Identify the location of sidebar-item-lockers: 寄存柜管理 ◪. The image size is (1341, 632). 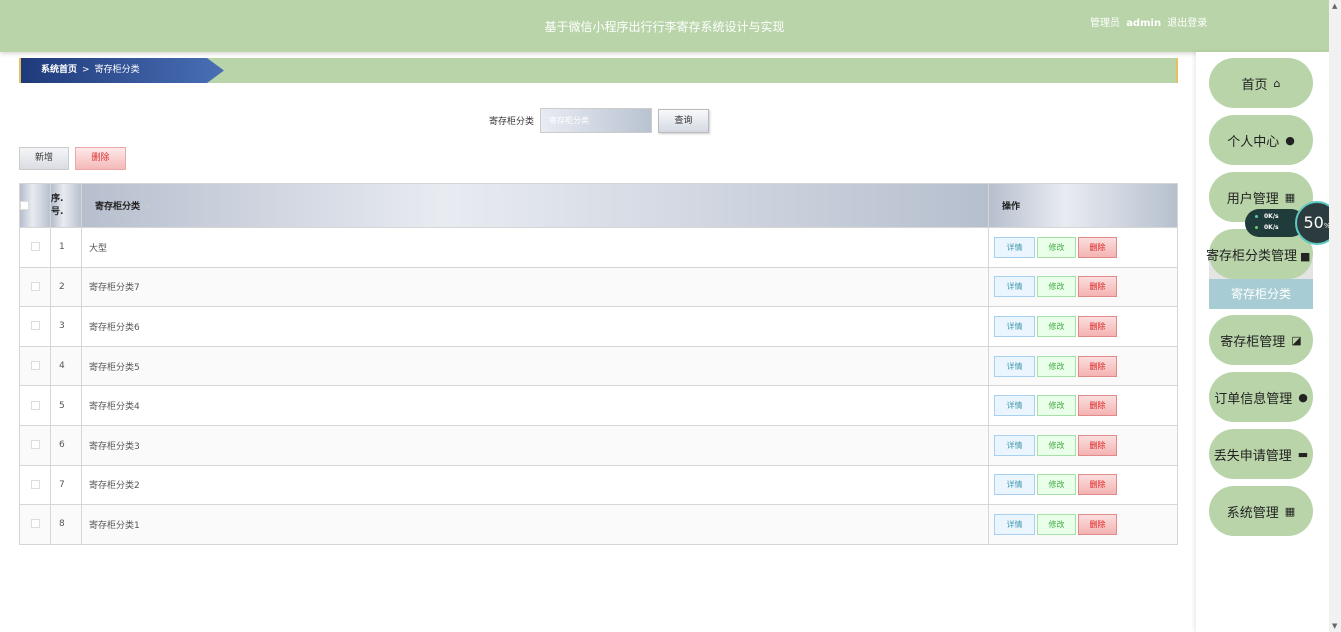
(1261, 340).